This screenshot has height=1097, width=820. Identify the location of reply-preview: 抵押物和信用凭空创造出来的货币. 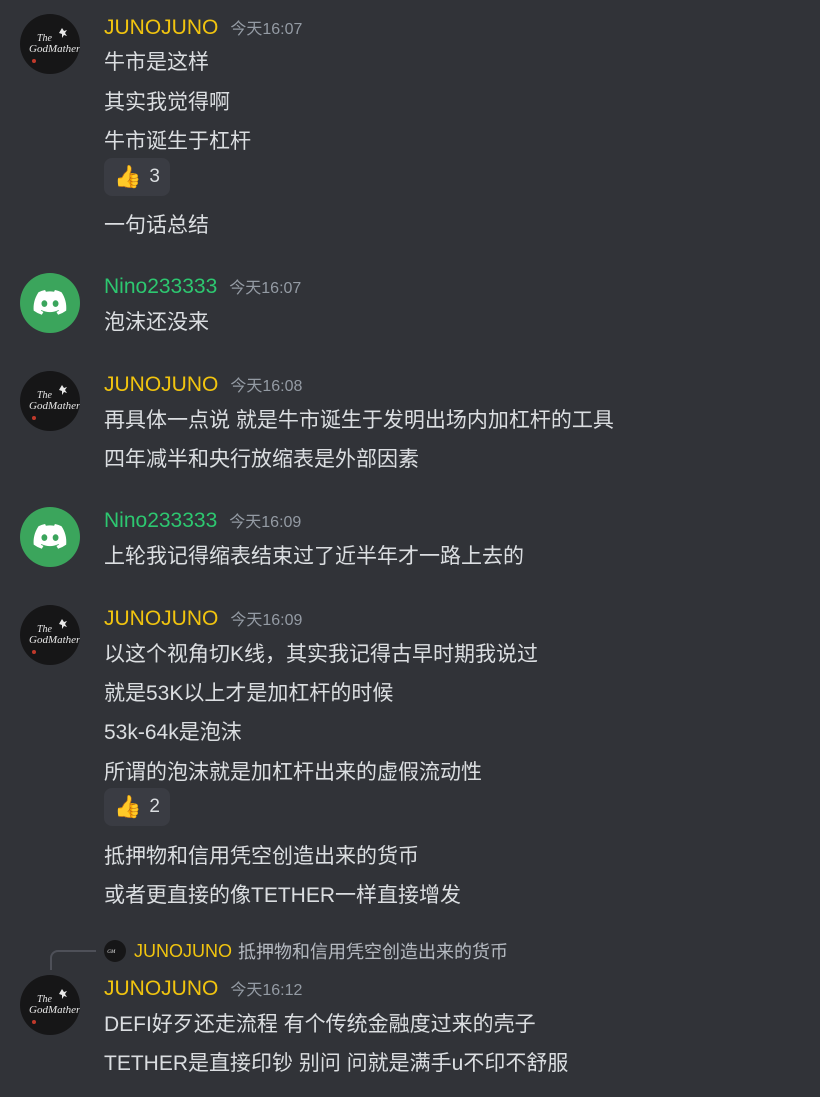
(373, 951).